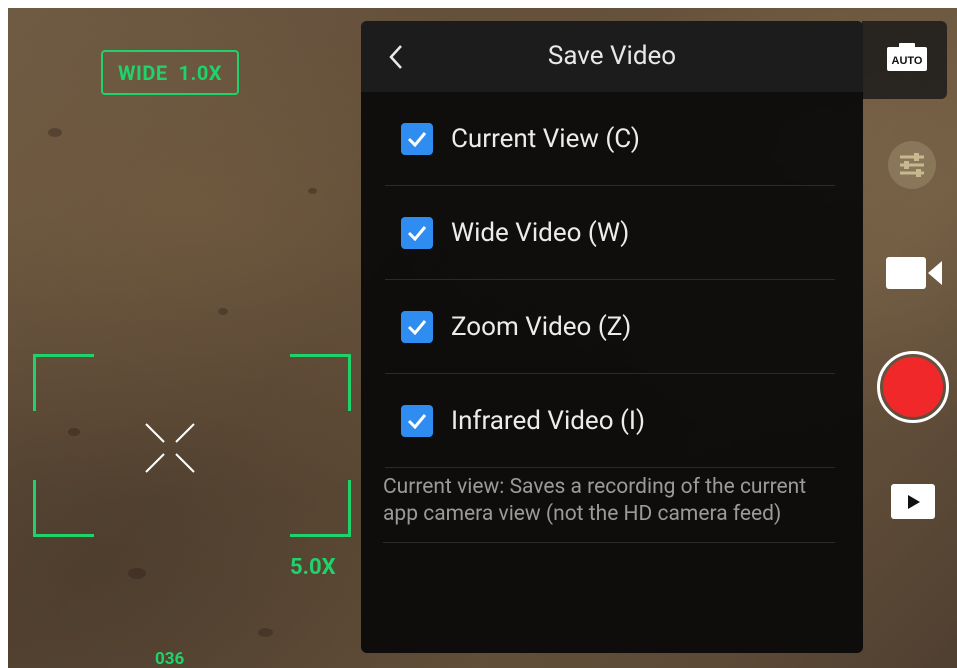 Image resolution: width=957 pixels, height=668 pixels. I want to click on bottom-readout: 036, so click(170, 658).